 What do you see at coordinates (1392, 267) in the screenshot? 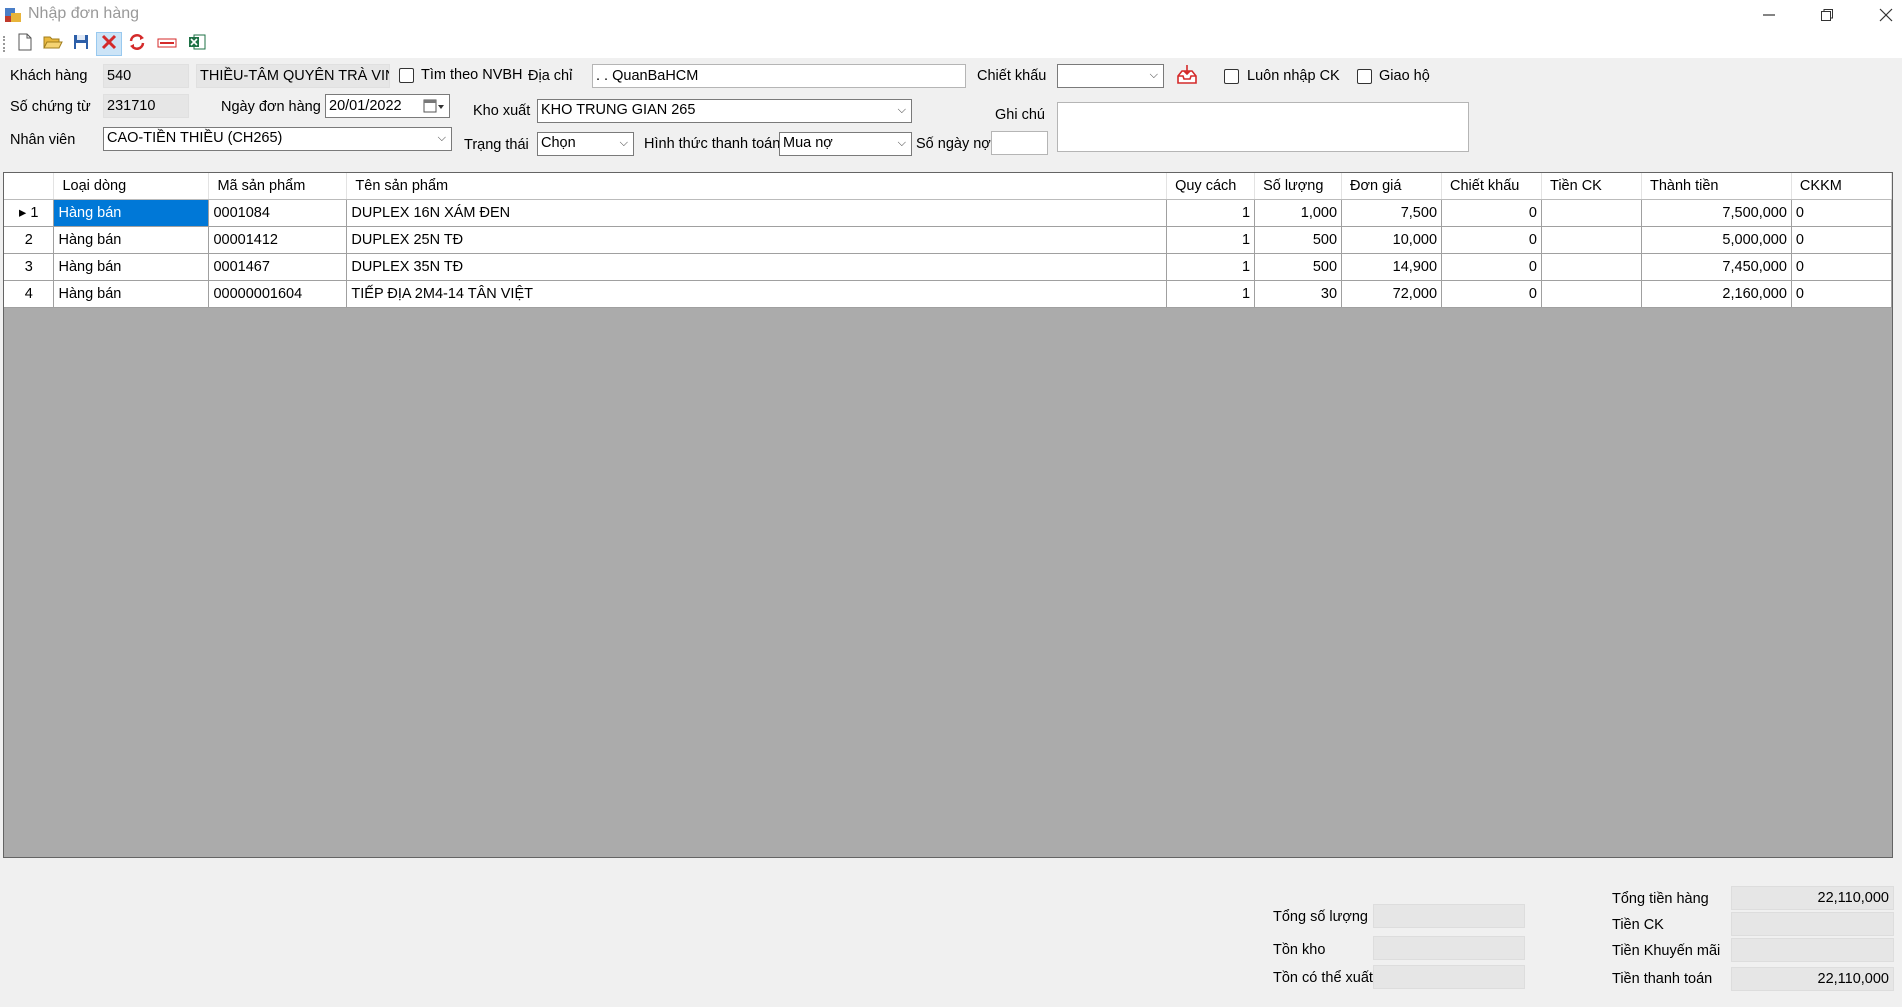
I see `cell-price: 14,900` at bounding box center [1392, 267].